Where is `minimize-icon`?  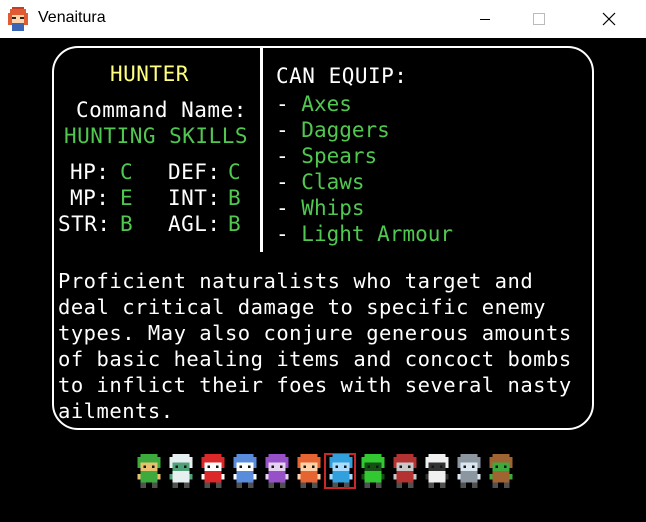
minimize-icon is located at coordinates (485, 19).